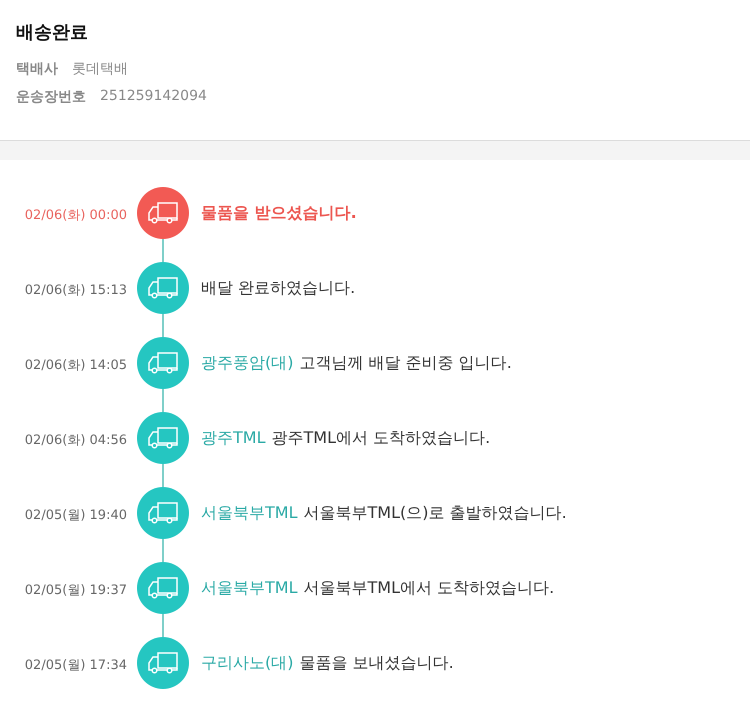 The height and width of the screenshot is (710, 750). Describe the element at coordinates (429, 588) in the screenshot. I see `event-message: 서울북부TML에서 도착하였습니다.` at that location.